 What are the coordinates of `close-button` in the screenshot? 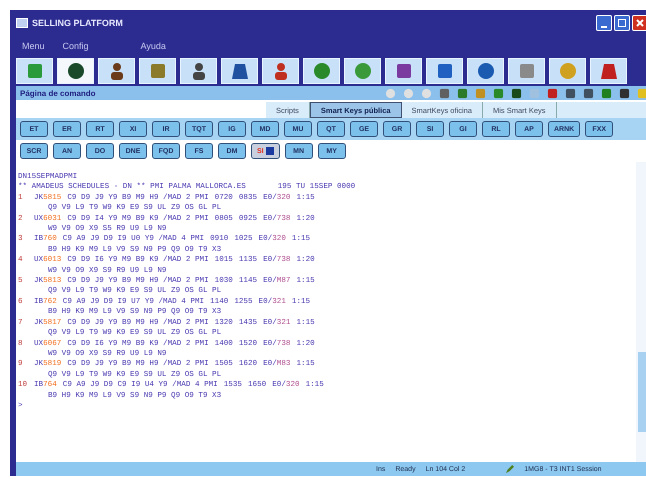 It's located at (639, 23).